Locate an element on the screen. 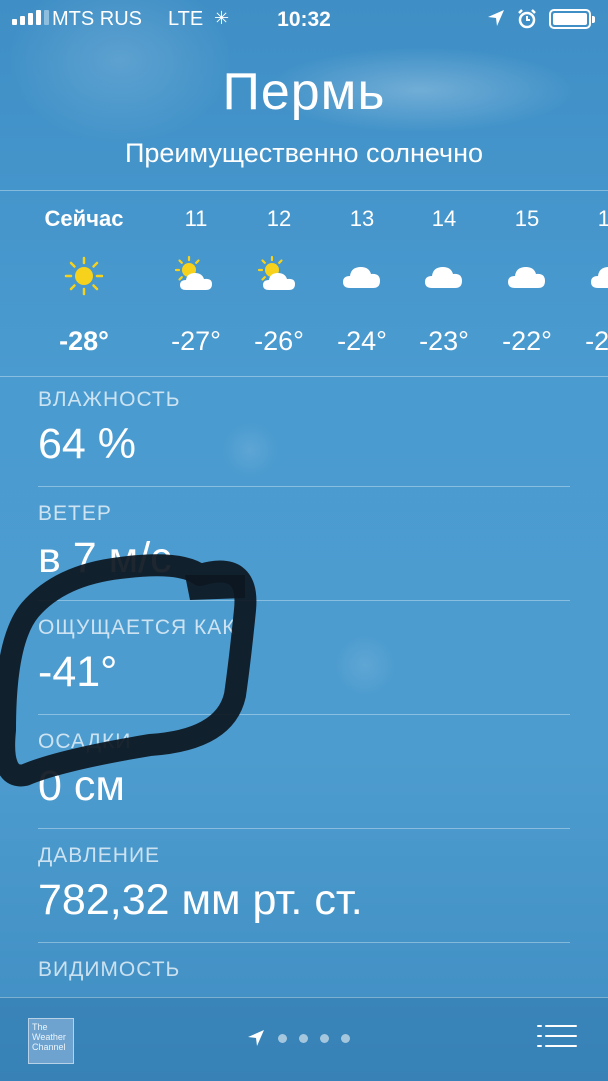 The image size is (608, 1081). hour-temperature: -28° is located at coordinates (84, 341).